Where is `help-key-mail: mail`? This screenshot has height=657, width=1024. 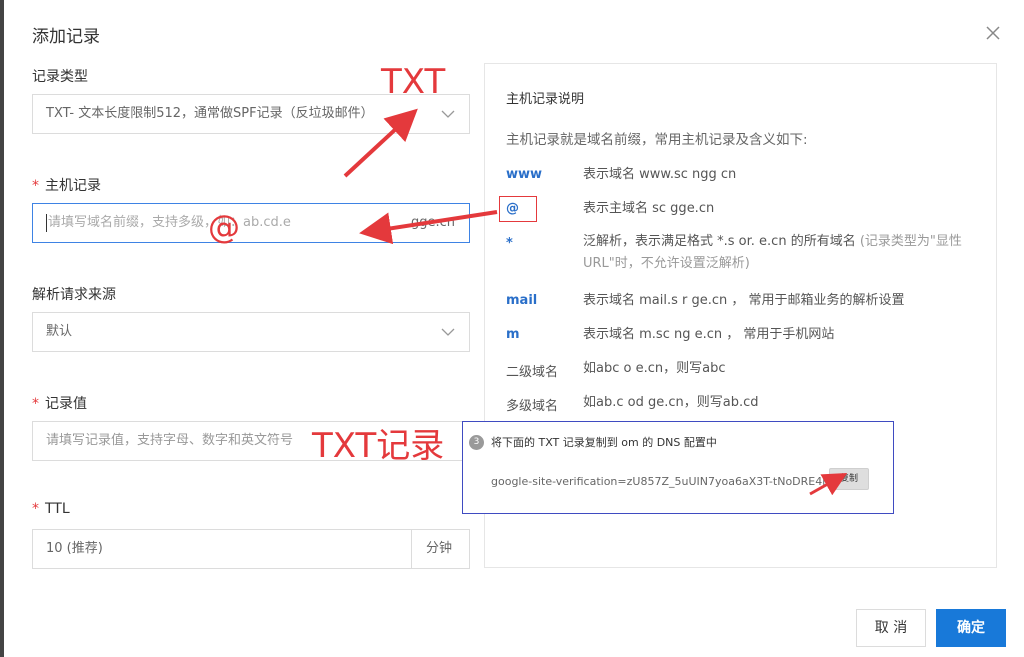 help-key-mail: mail is located at coordinates (522, 300).